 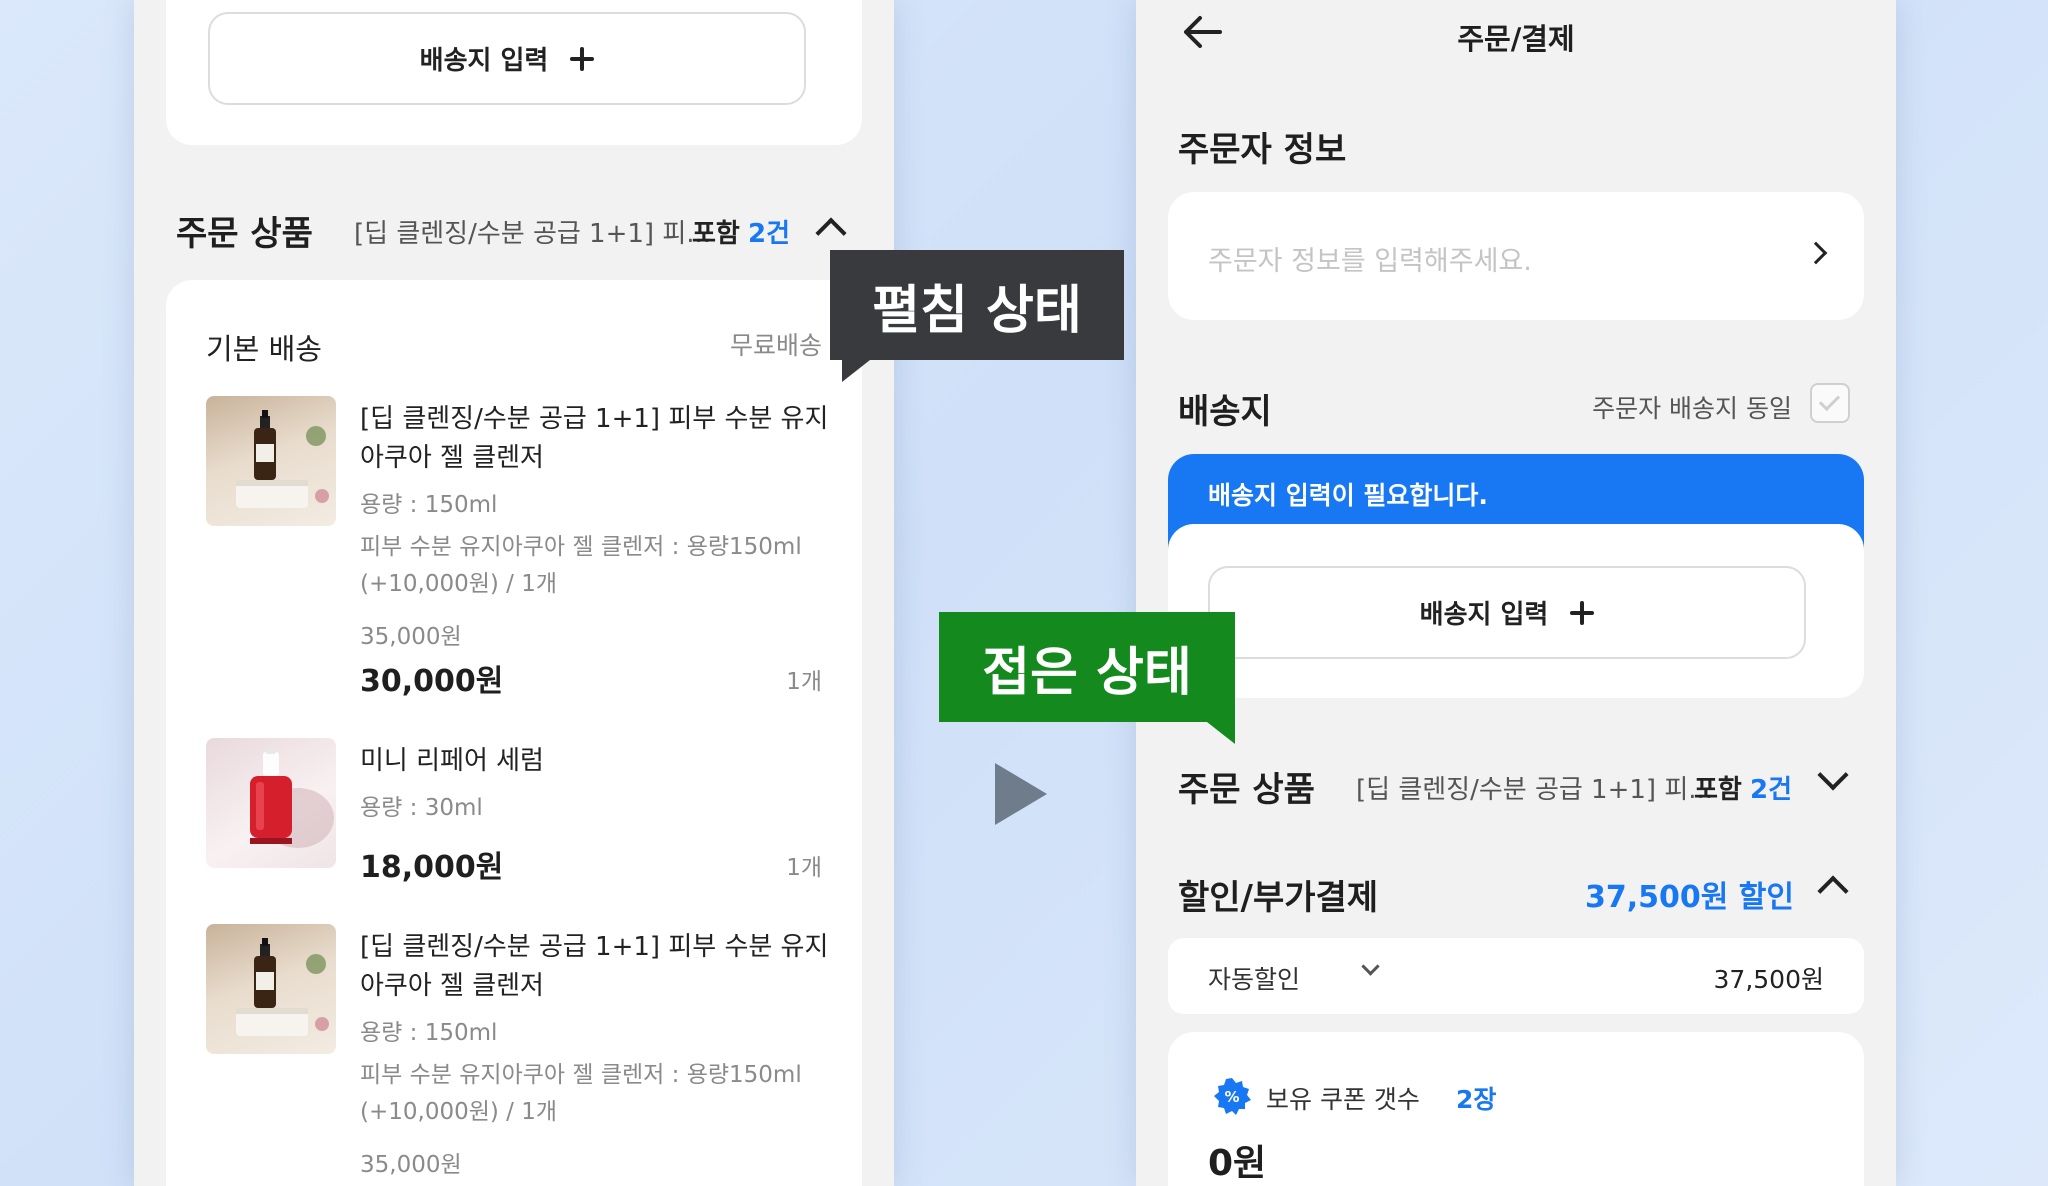 I want to click on delivery-title: 배송지, so click(x=1225, y=412).